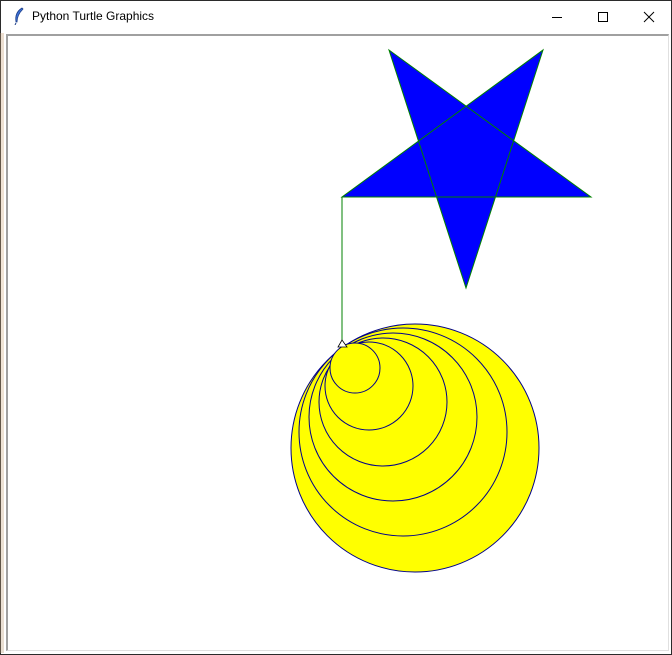  I want to click on minimize-icon, so click(557, 17).